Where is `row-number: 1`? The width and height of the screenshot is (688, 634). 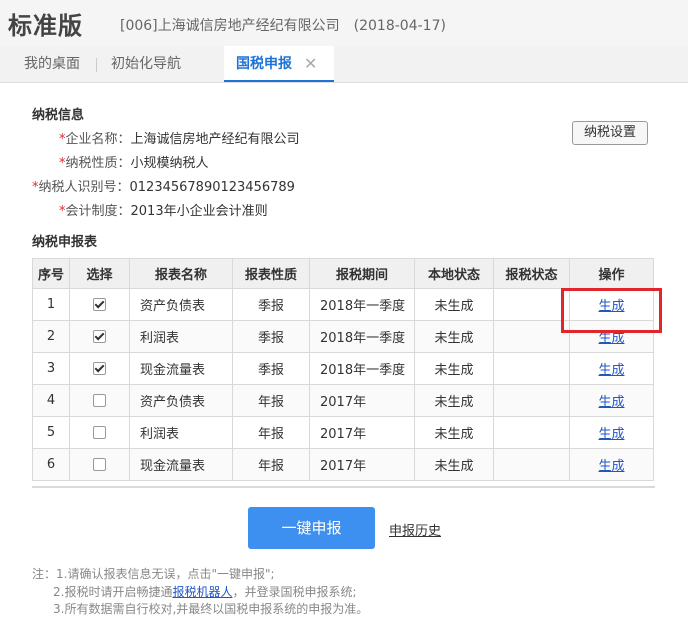 row-number: 1 is located at coordinates (51, 304).